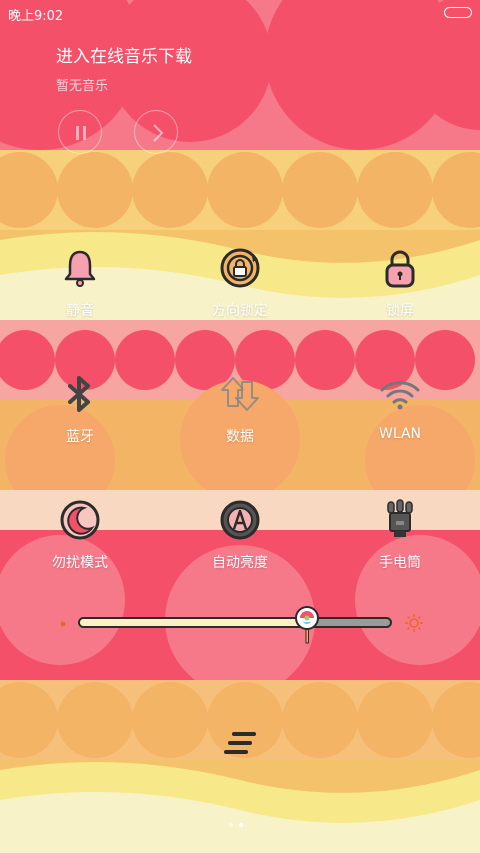 This screenshot has width=480, height=853. Describe the element at coordinates (240, 412) in the screenshot. I see `toggle-mobile-data: 数据` at that location.